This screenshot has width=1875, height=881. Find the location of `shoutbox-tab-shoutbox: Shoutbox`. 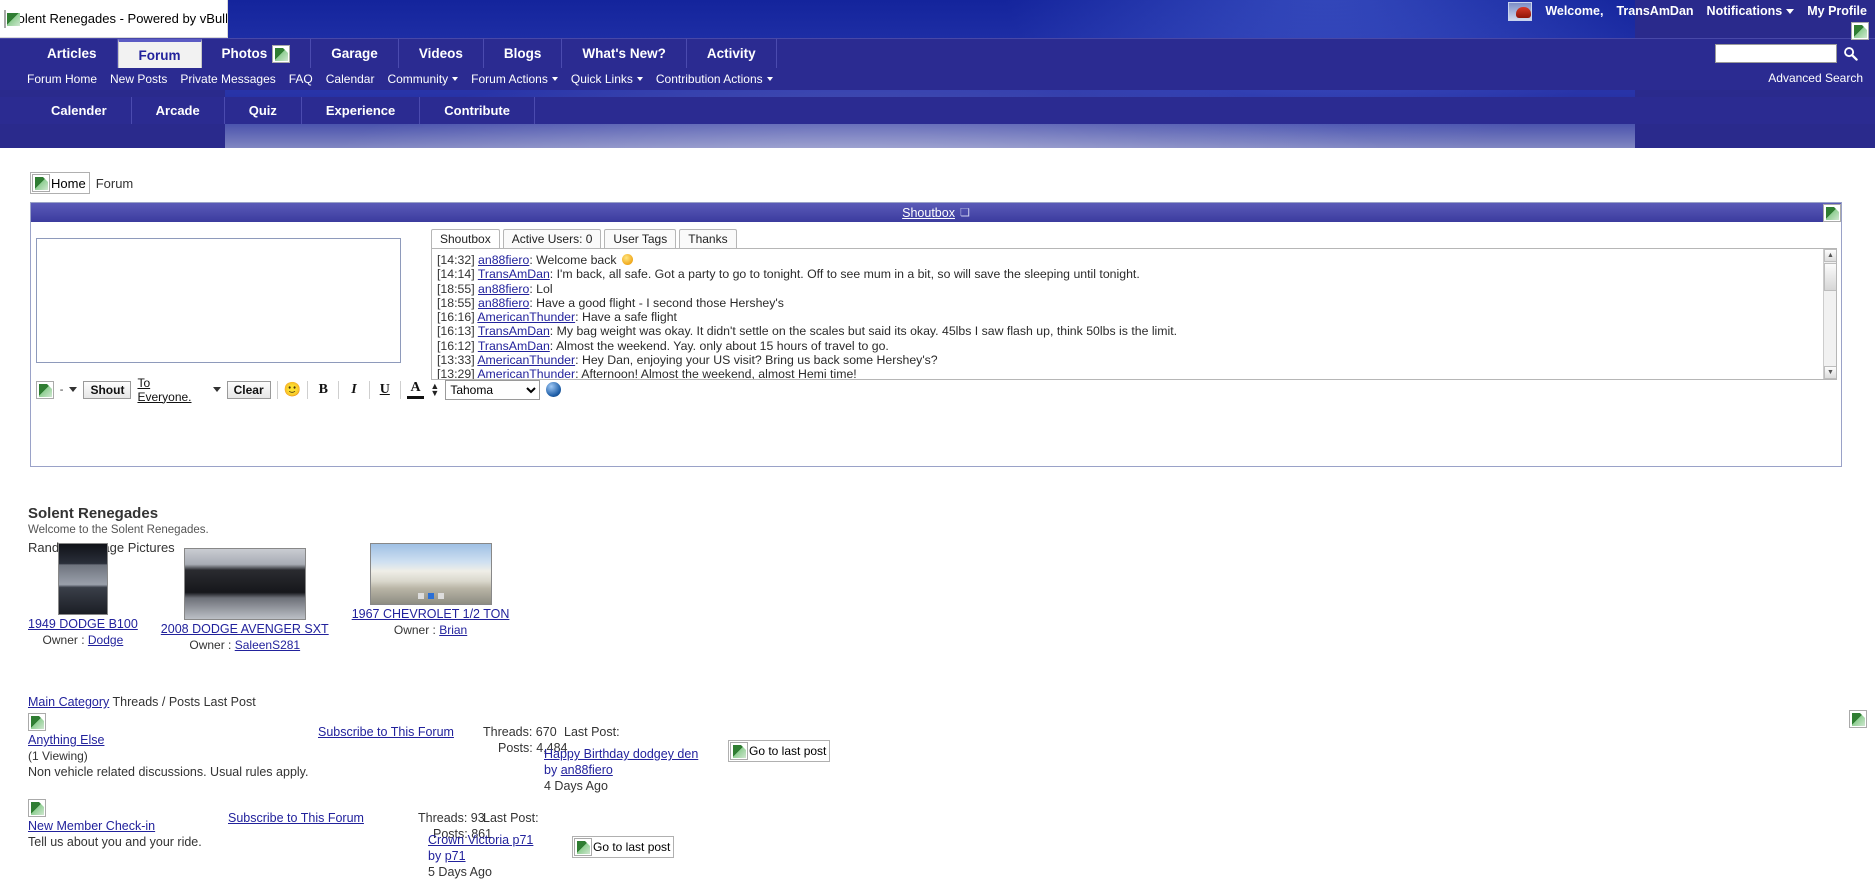

shoutbox-tab-shoutbox: Shoutbox is located at coordinates (465, 238).